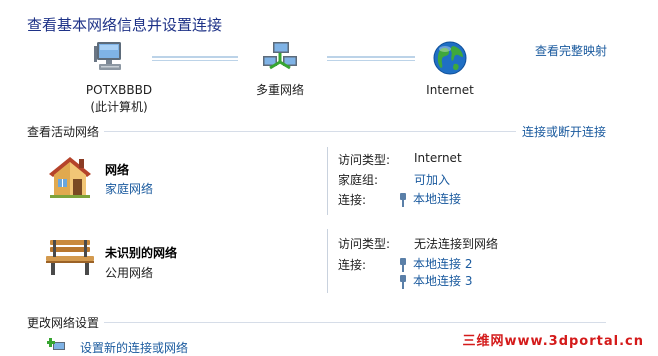 The image size is (658, 356). I want to click on multiple-networks-icon, so click(280, 57).